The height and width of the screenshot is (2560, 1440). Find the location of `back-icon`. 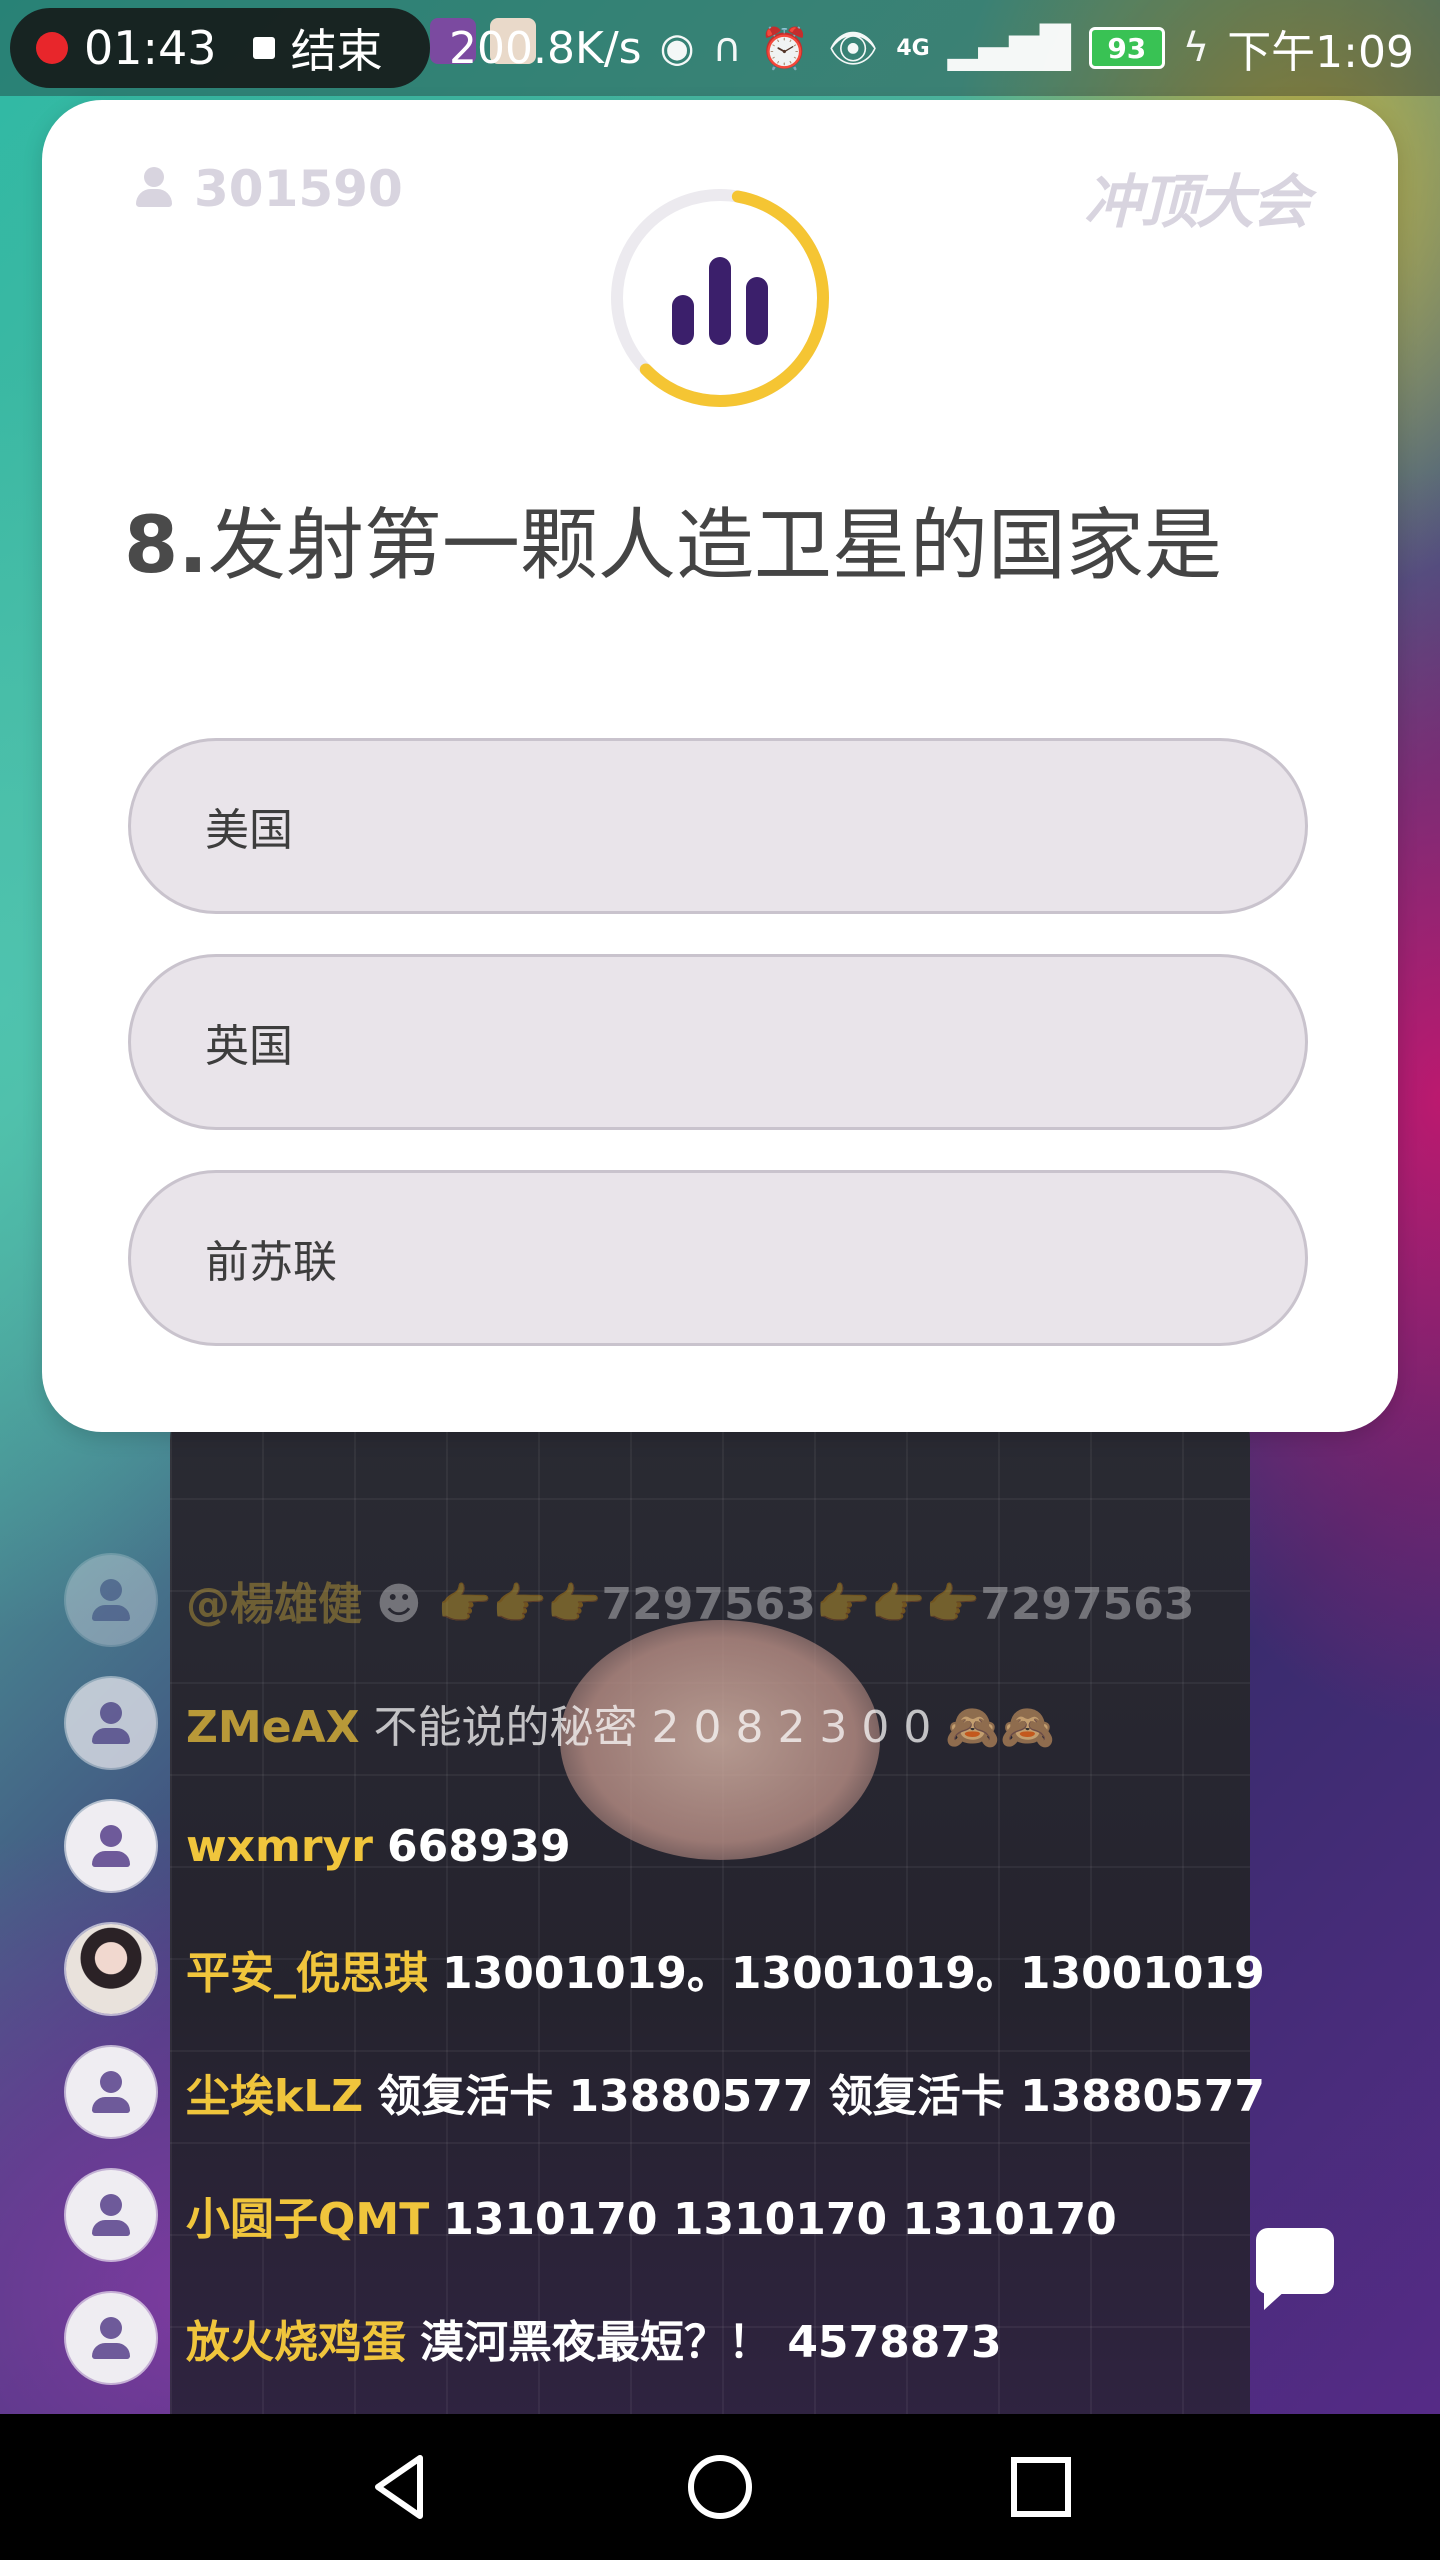

back-icon is located at coordinates (401, 2487).